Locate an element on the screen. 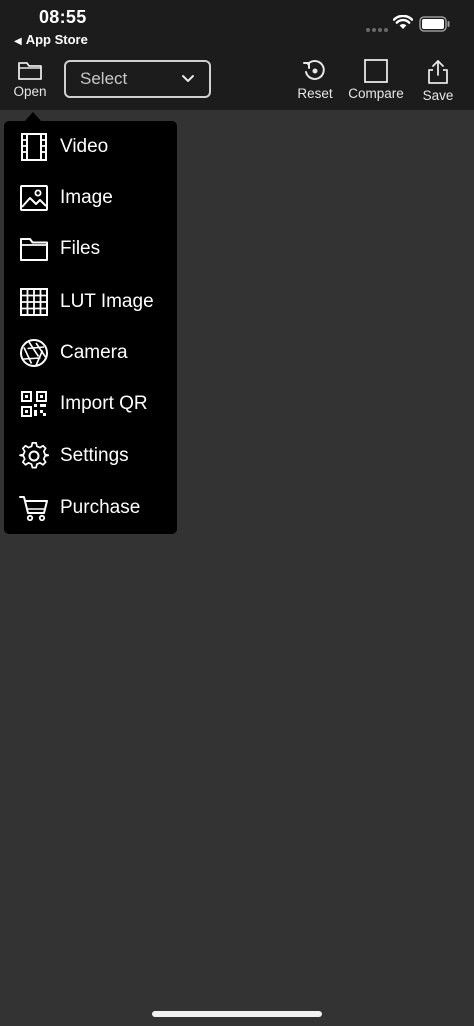  menu-item-label: Import QR is located at coordinates (104, 403).